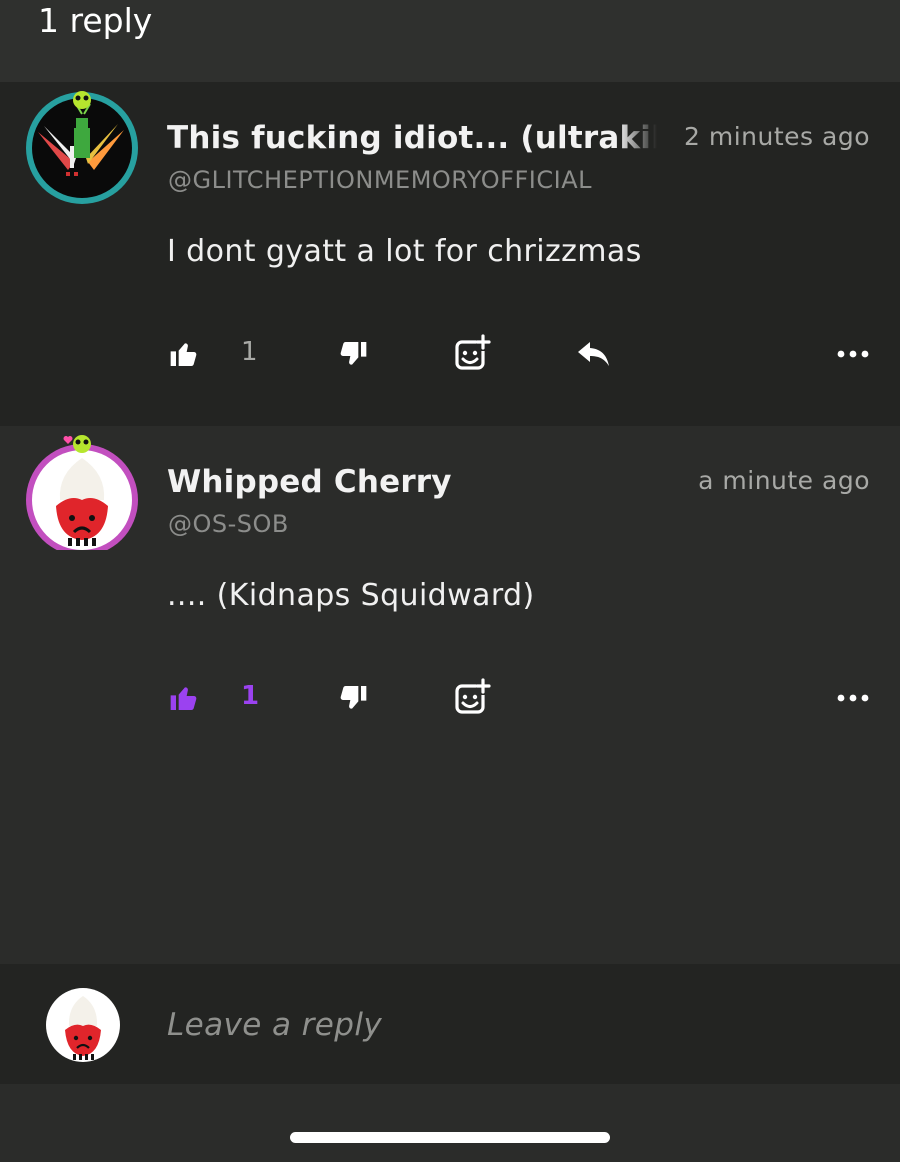 This screenshot has height=1162, width=900. What do you see at coordinates (507, 1025) in the screenshot?
I see `reply-input` at bounding box center [507, 1025].